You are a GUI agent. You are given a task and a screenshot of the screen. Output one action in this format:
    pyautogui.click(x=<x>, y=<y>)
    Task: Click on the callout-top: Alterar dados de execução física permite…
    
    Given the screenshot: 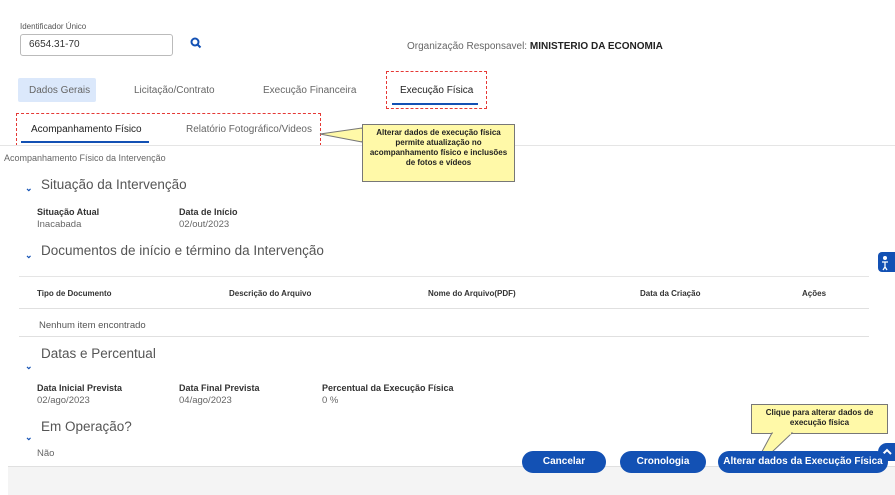 What is the action you would take?
    pyautogui.click(x=438, y=153)
    